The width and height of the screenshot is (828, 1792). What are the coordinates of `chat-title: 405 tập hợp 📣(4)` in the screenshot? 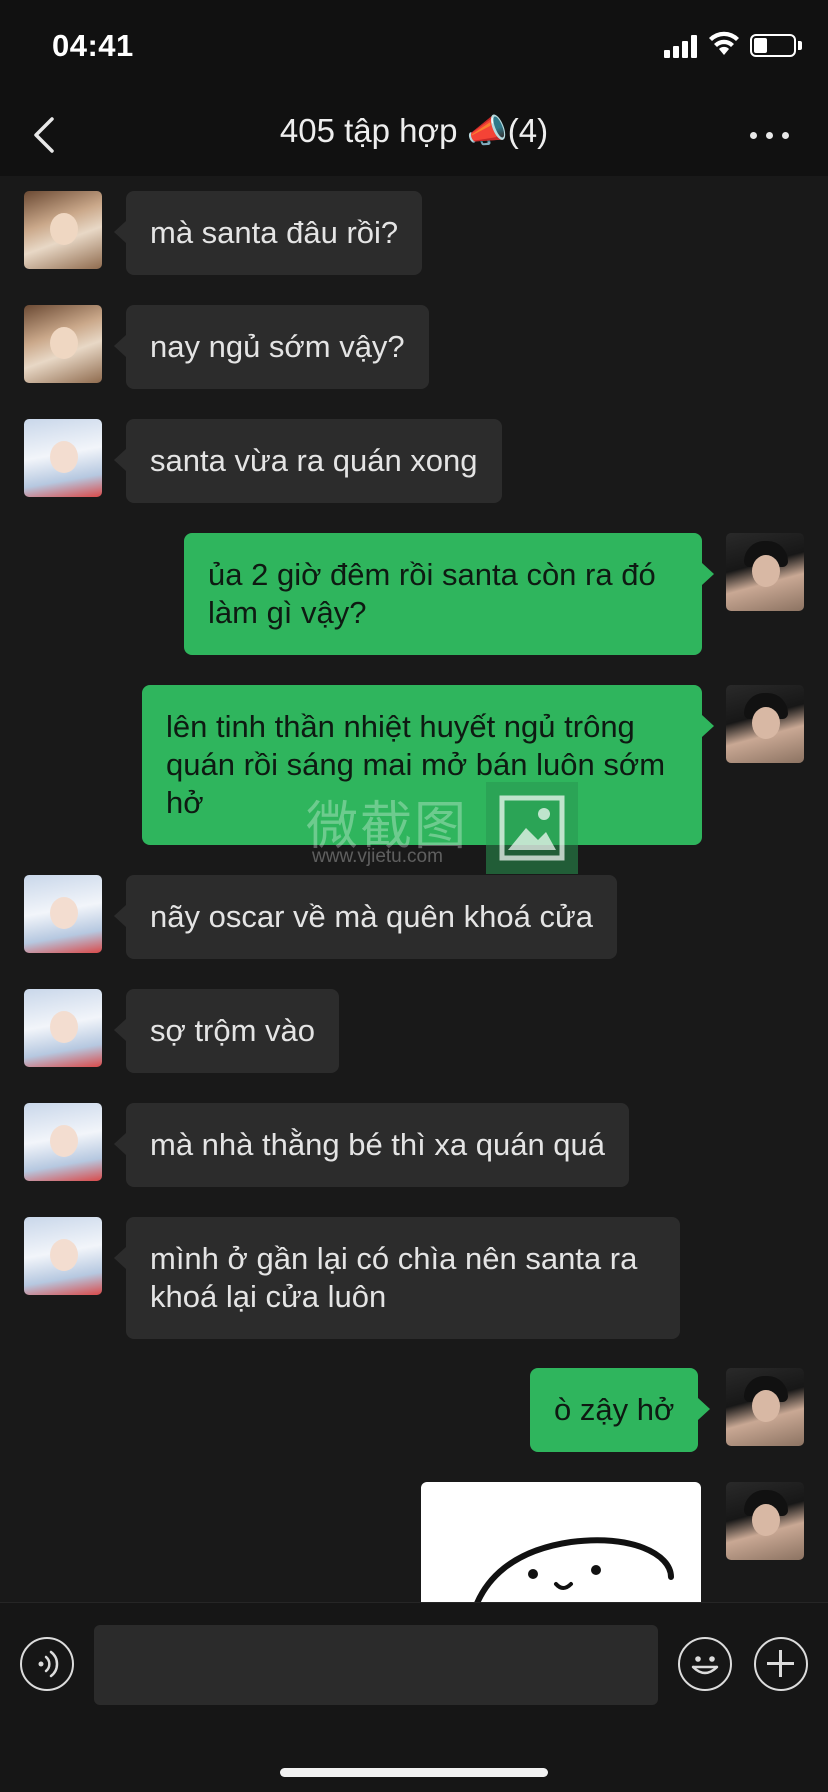 It's located at (414, 130).